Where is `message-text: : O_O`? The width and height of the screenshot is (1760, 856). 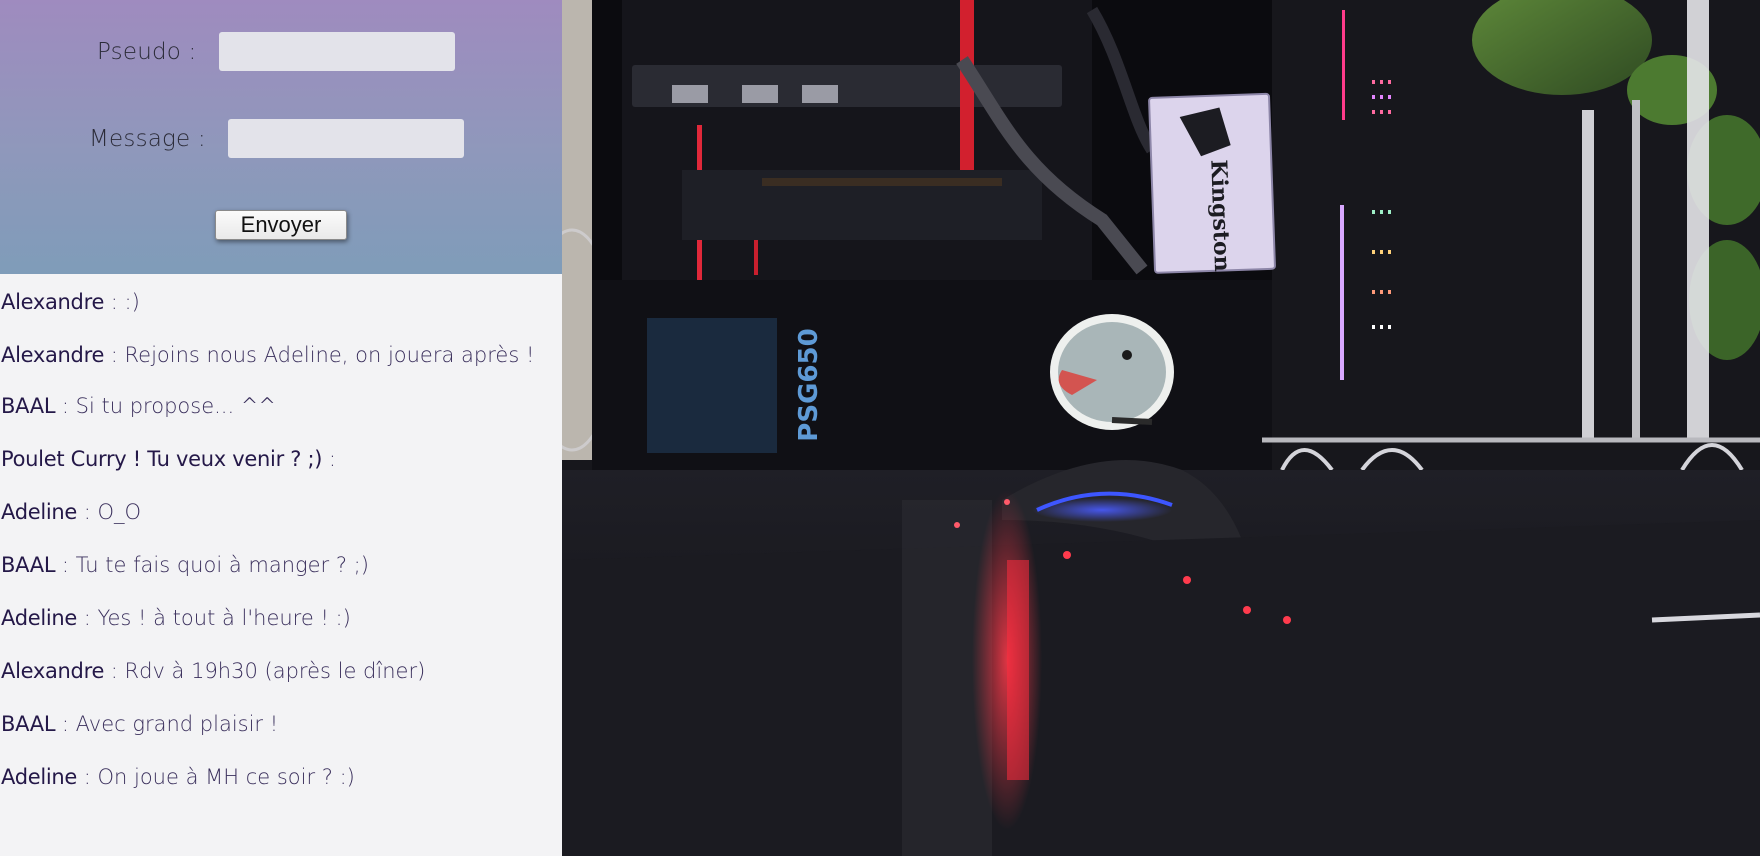
message-text: : O_O is located at coordinates (109, 512).